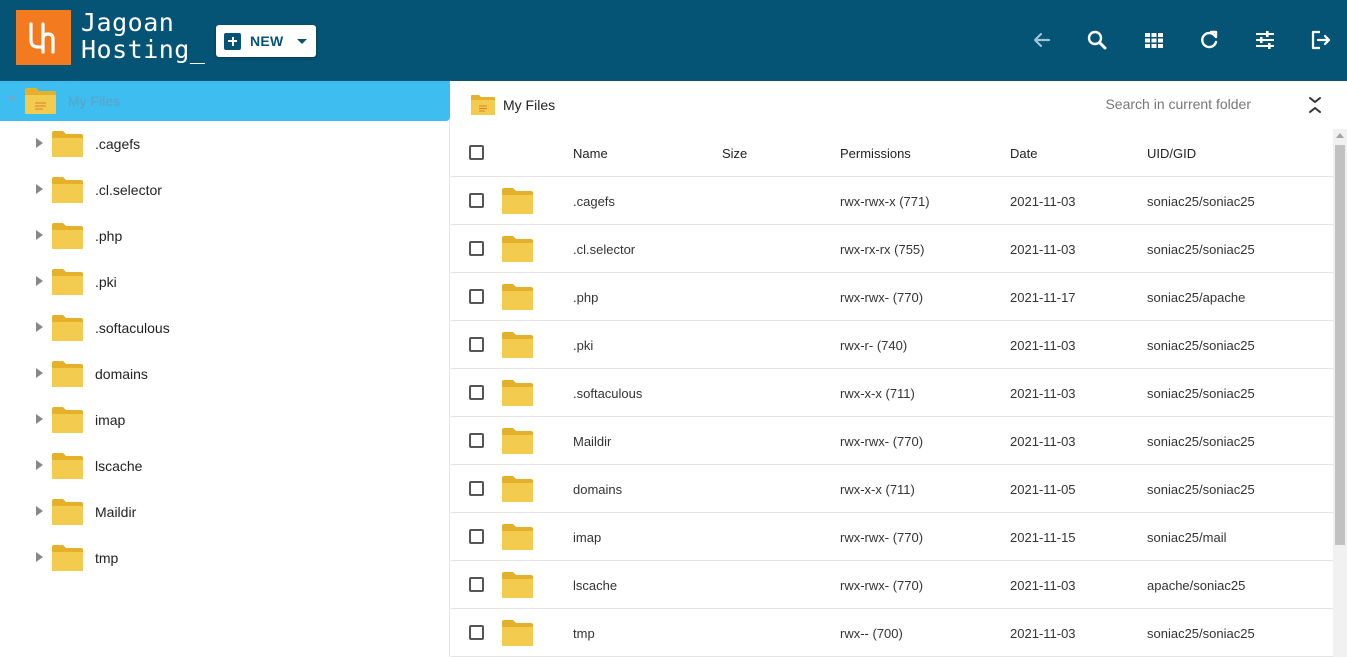  What do you see at coordinates (225, 466) in the screenshot?
I see `tree-item: lscache` at bounding box center [225, 466].